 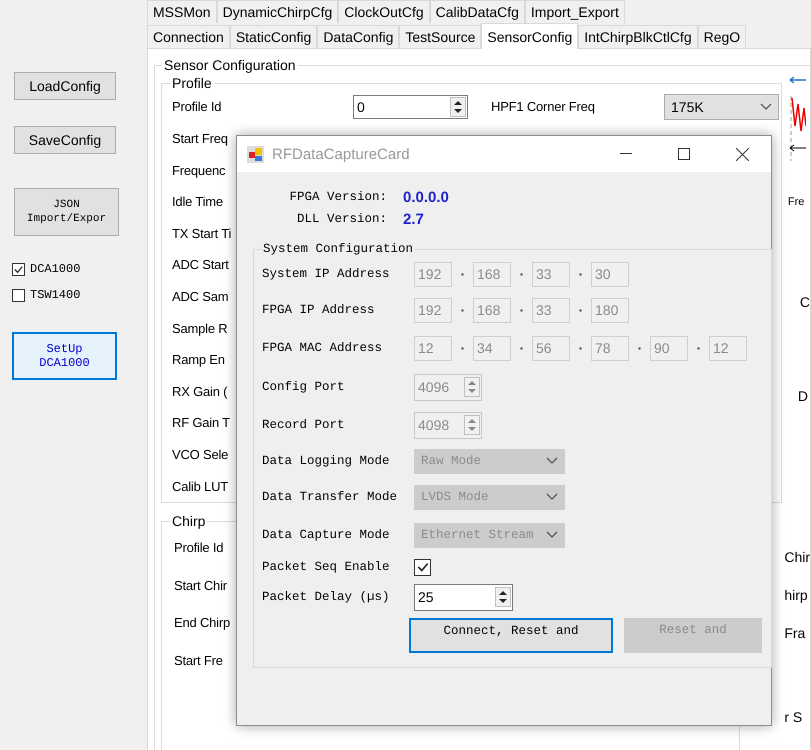 What do you see at coordinates (200, 585) in the screenshot?
I see `field-label: Start Chir` at bounding box center [200, 585].